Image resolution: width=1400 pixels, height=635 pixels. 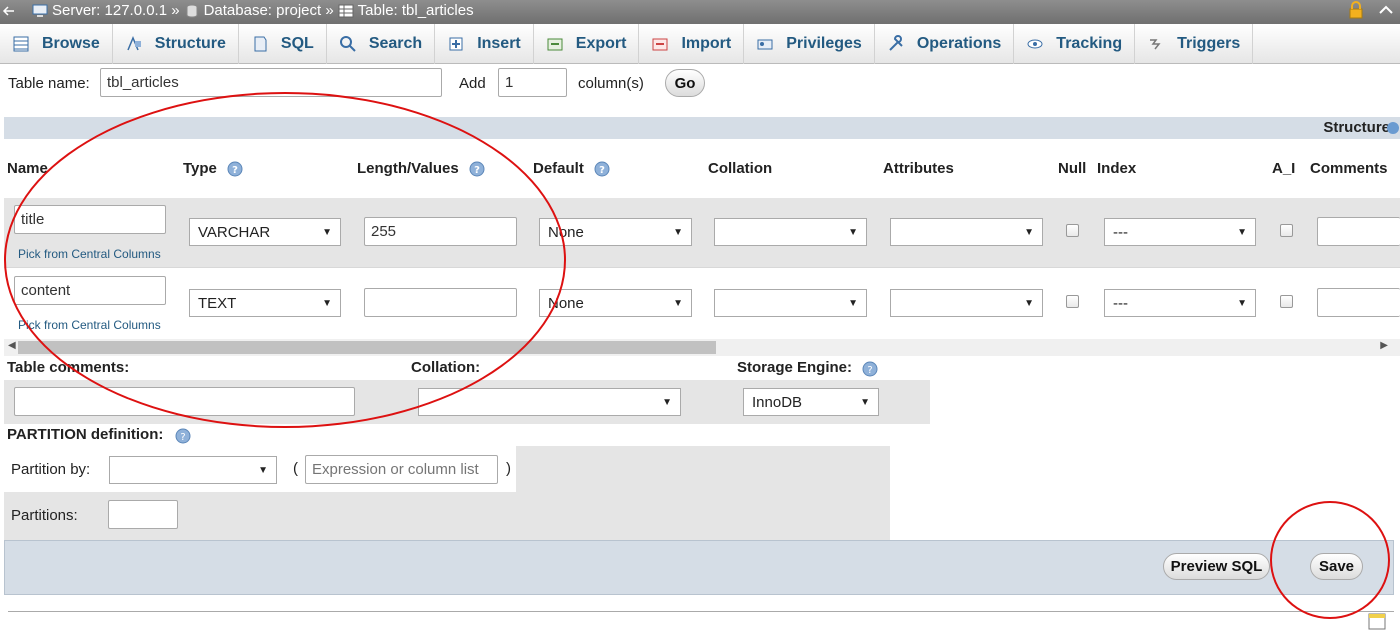 I want to click on breadcrumb-table: Table: tbl_articles, so click(x=406, y=10).